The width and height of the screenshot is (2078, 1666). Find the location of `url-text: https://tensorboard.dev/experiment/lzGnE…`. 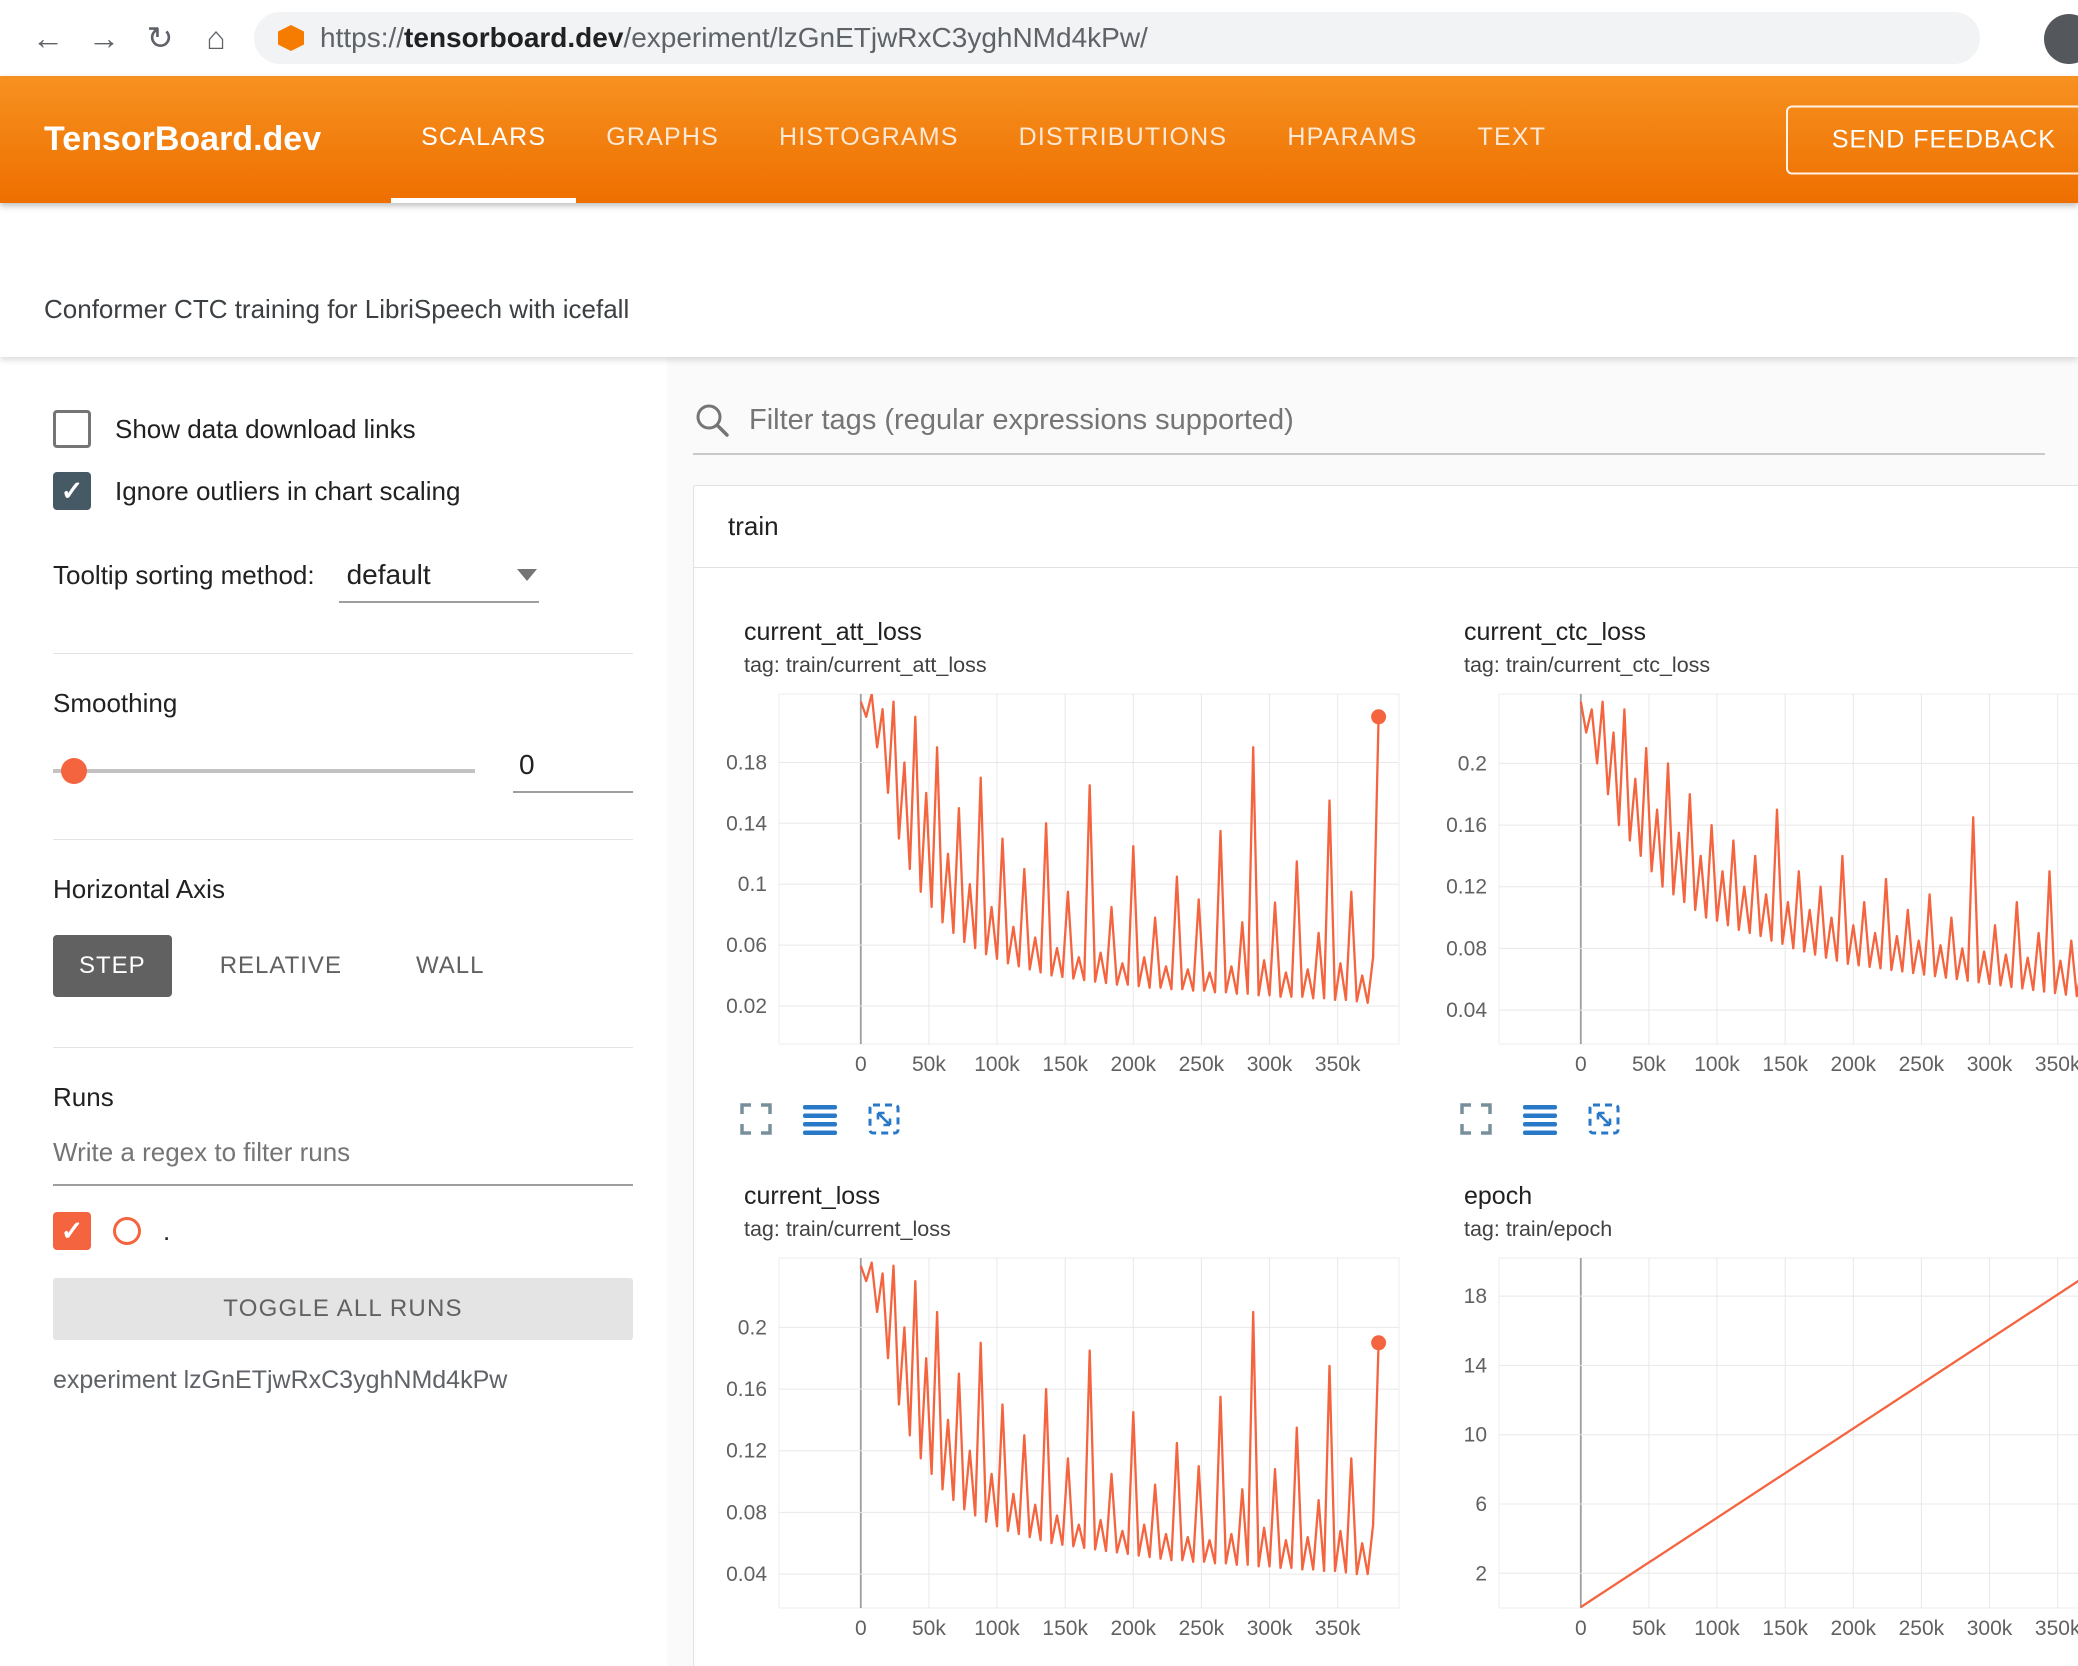

url-text: https://tensorboard.dev/experiment/lzGnE… is located at coordinates (734, 38).